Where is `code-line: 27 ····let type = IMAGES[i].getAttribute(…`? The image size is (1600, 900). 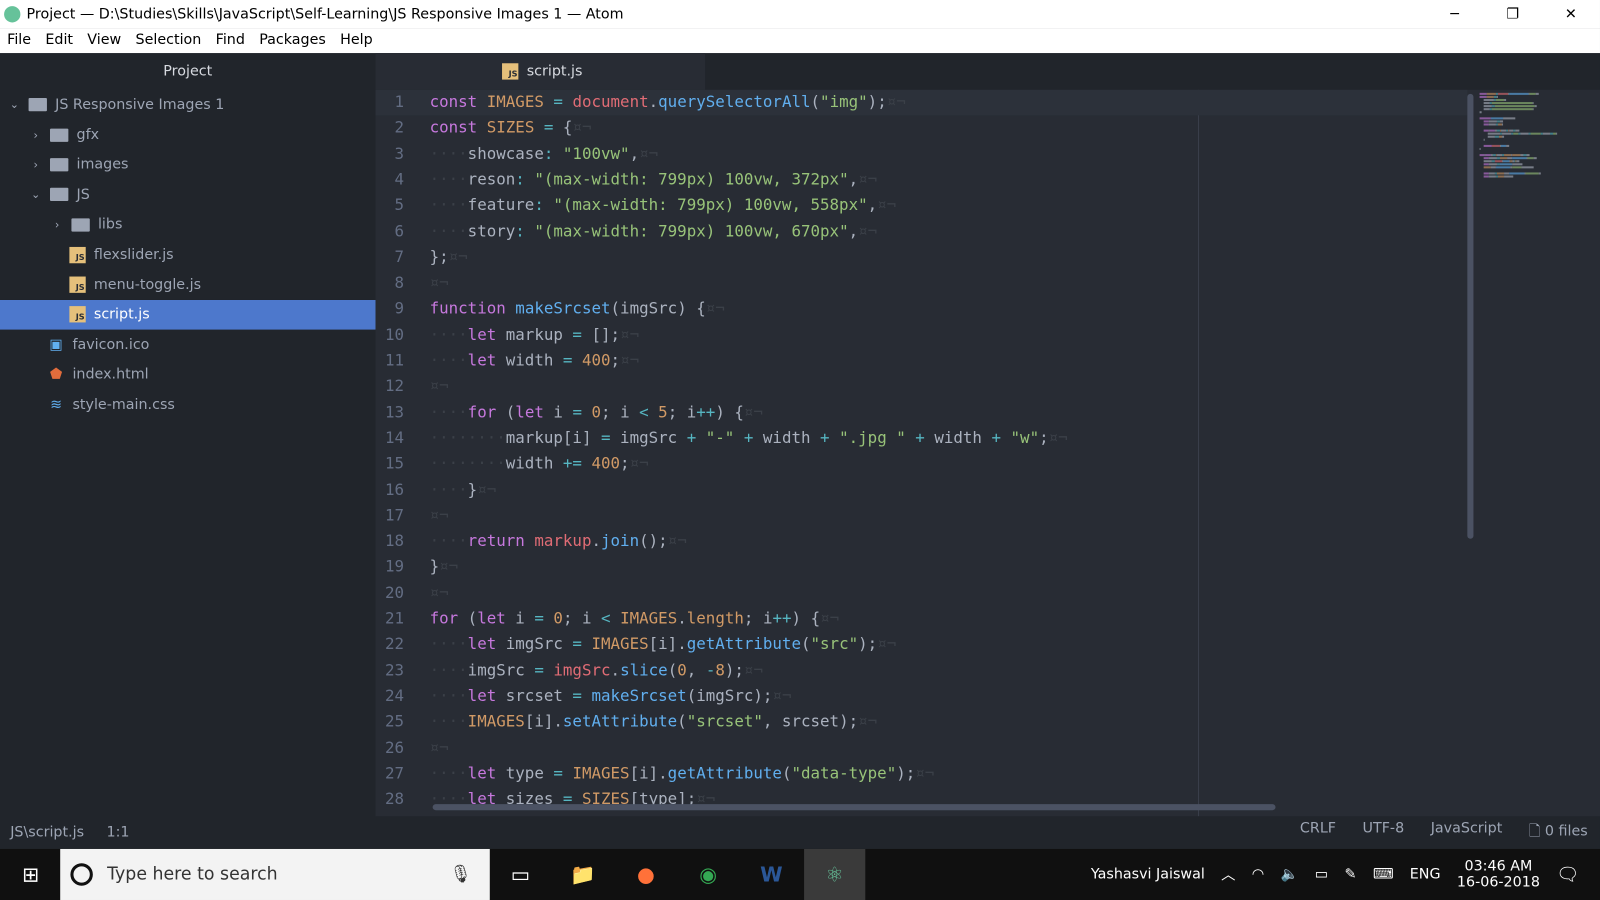 code-line: 27 ····let type = IMAGES[i].getAttribute(… is located at coordinates (922, 774).